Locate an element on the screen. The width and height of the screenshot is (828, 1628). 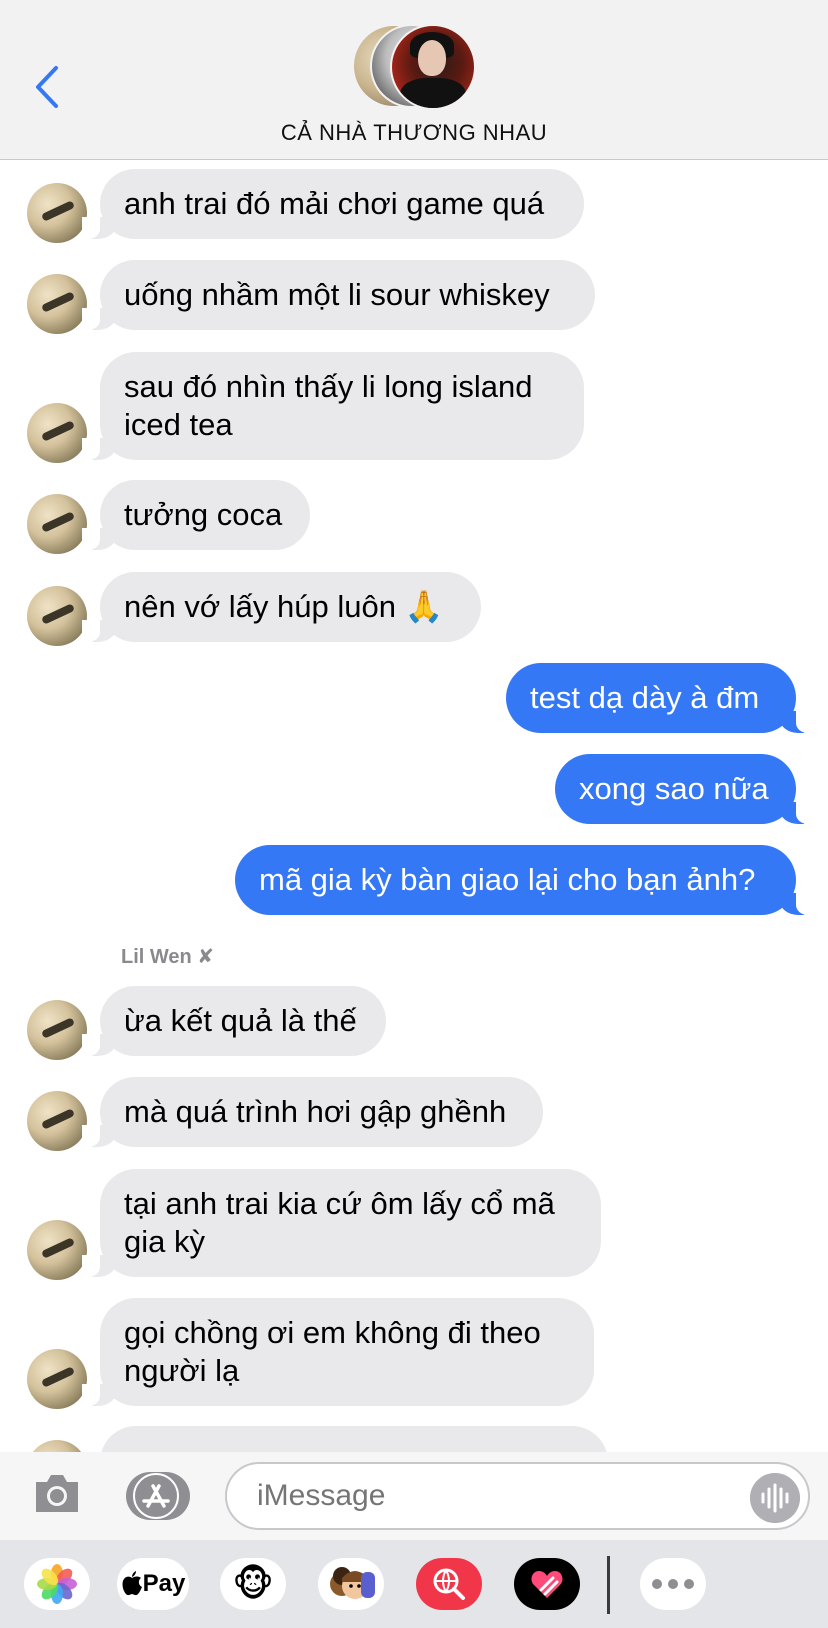
group-member-avatar is located at coordinates (433, 67).